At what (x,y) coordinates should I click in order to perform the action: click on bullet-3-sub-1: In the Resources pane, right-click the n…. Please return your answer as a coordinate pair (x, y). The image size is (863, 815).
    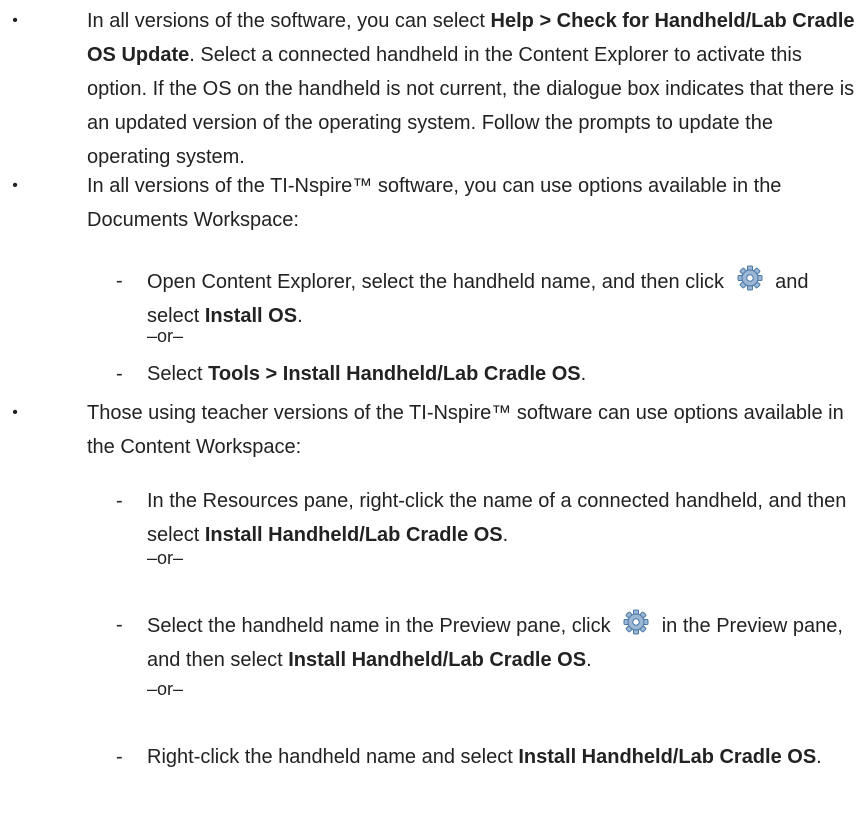
    Looking at the image, I should click on (502, 518).